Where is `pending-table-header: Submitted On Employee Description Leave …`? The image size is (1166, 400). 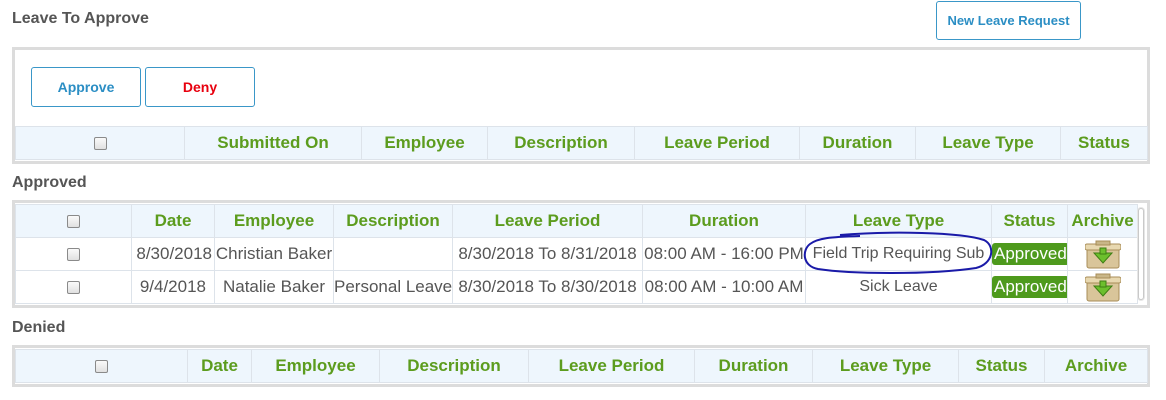
pending-table-header: Submitted On Employee Description Leave … is located at coordinates (581, 143).